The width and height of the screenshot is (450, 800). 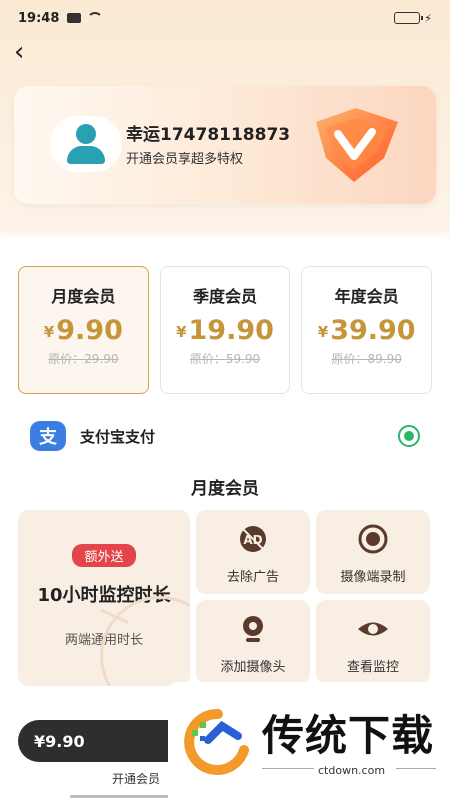 I want to click on payment-label: 支付宝支付, so click(x=118, y=436).